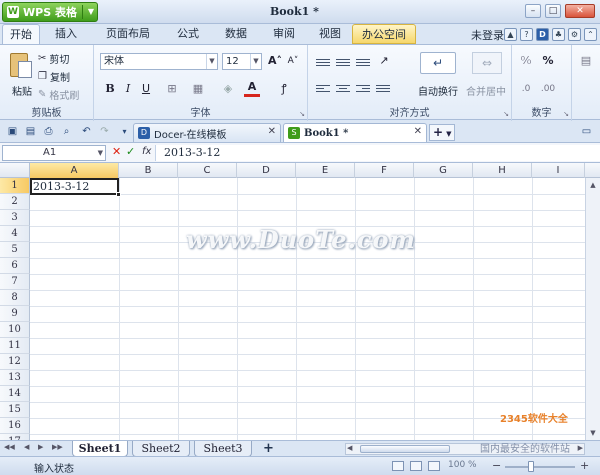 Image resolution: width=600 pixels, height=475 pixels. I want to click on row-header: 13, so click(15, 378).